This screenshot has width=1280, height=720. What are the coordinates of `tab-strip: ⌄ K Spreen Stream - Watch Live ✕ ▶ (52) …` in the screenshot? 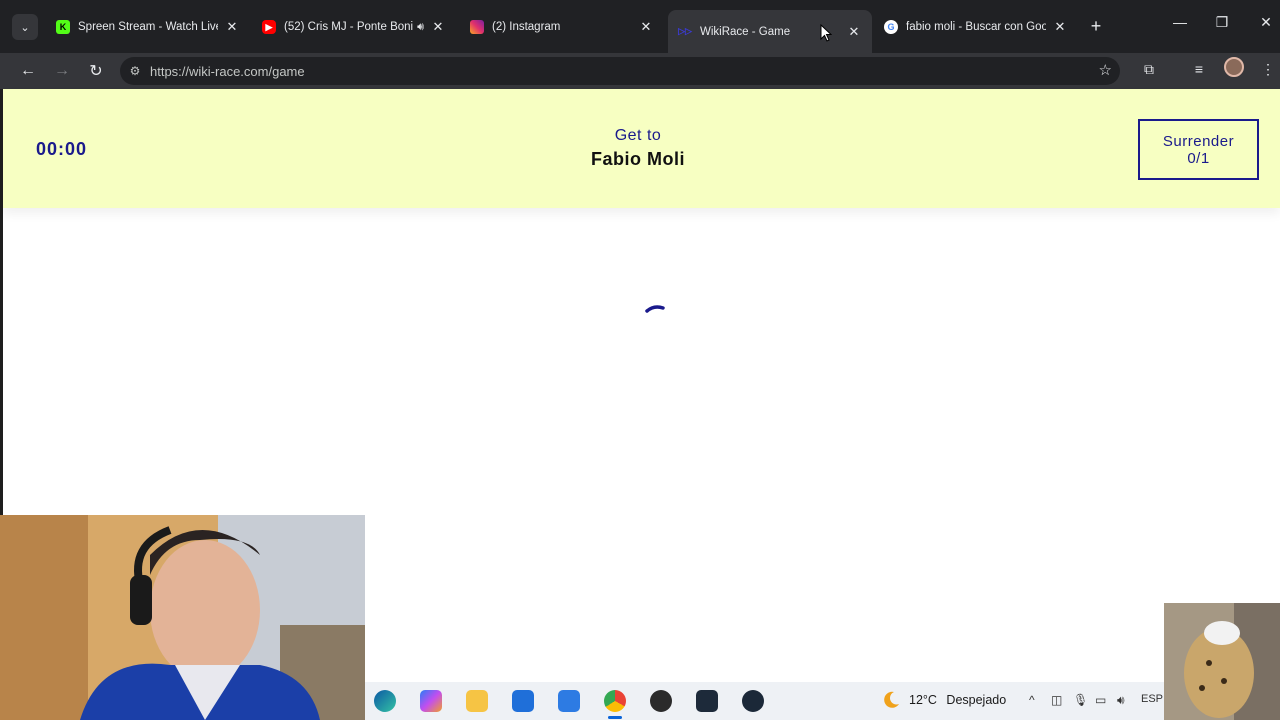 It's located at (640, 26).